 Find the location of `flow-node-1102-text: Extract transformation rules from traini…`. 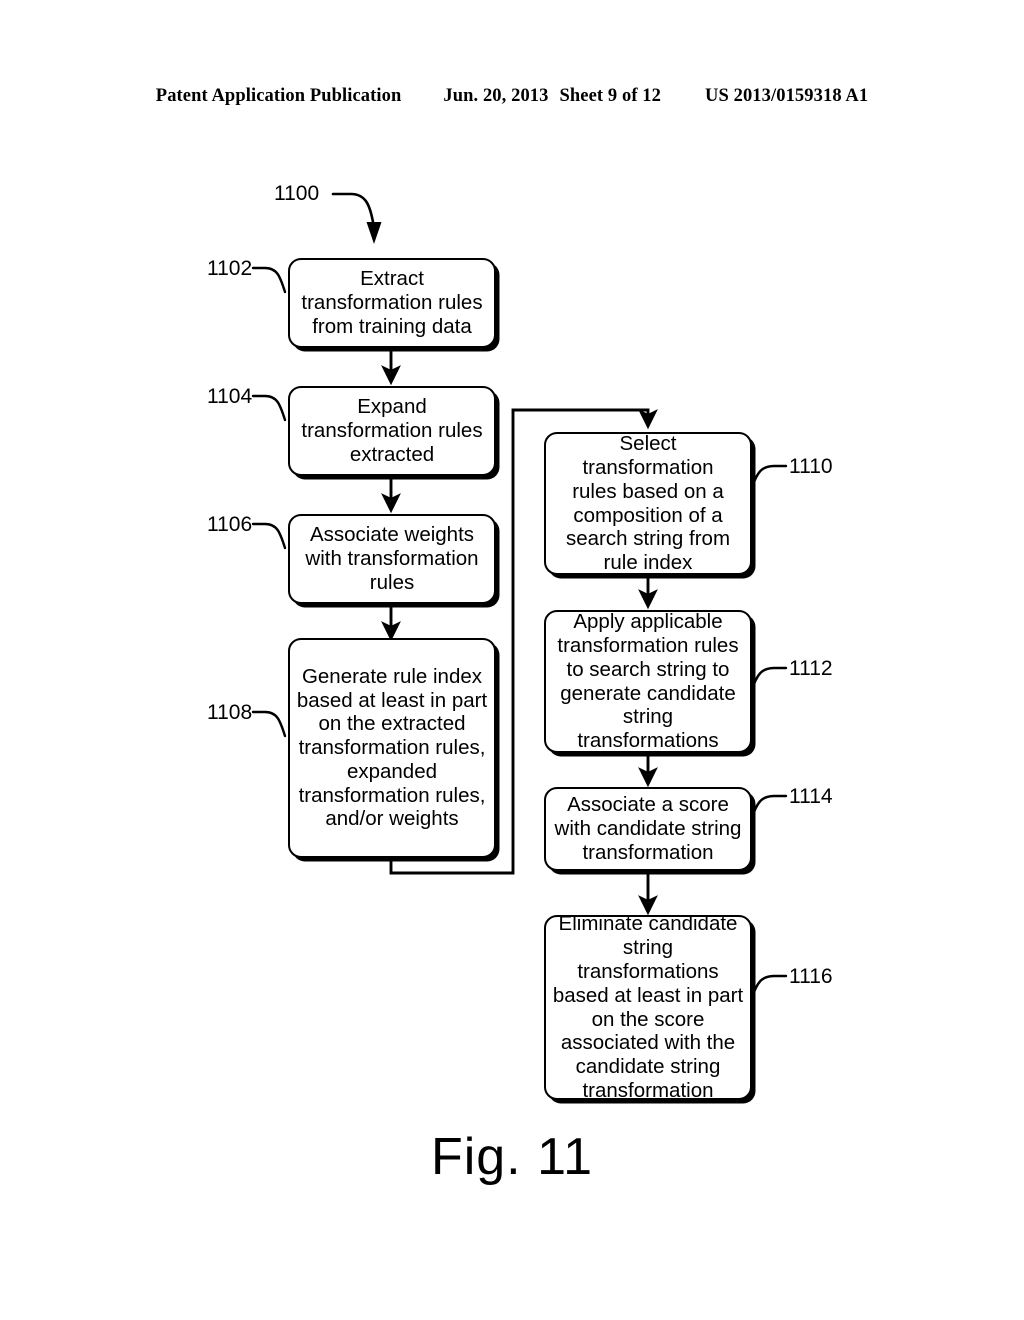

flow-node-1102-text: Extract transformation rules from traini… is located at coordinates (392, 302).